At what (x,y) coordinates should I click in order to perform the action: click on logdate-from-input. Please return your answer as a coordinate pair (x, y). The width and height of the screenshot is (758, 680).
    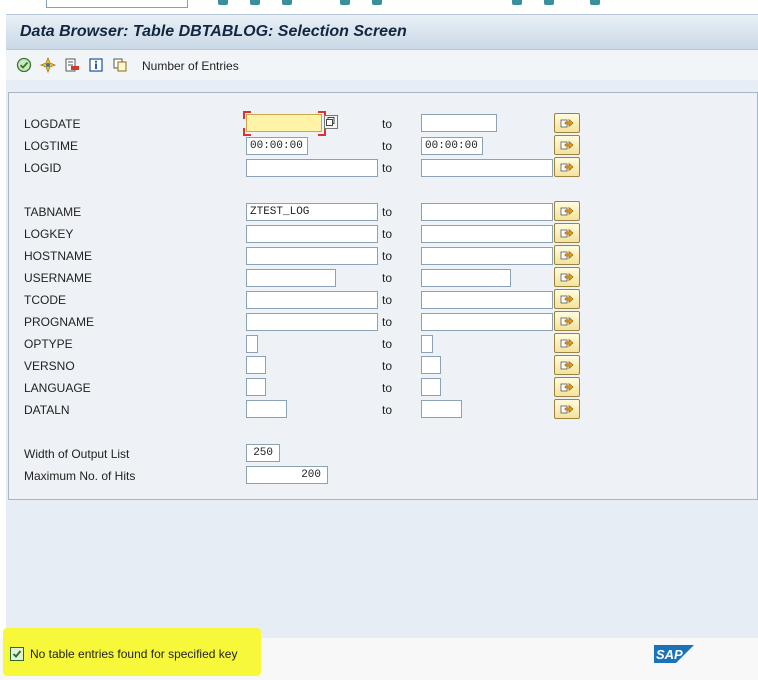
    Looking at the image, I should click on (284, 123).